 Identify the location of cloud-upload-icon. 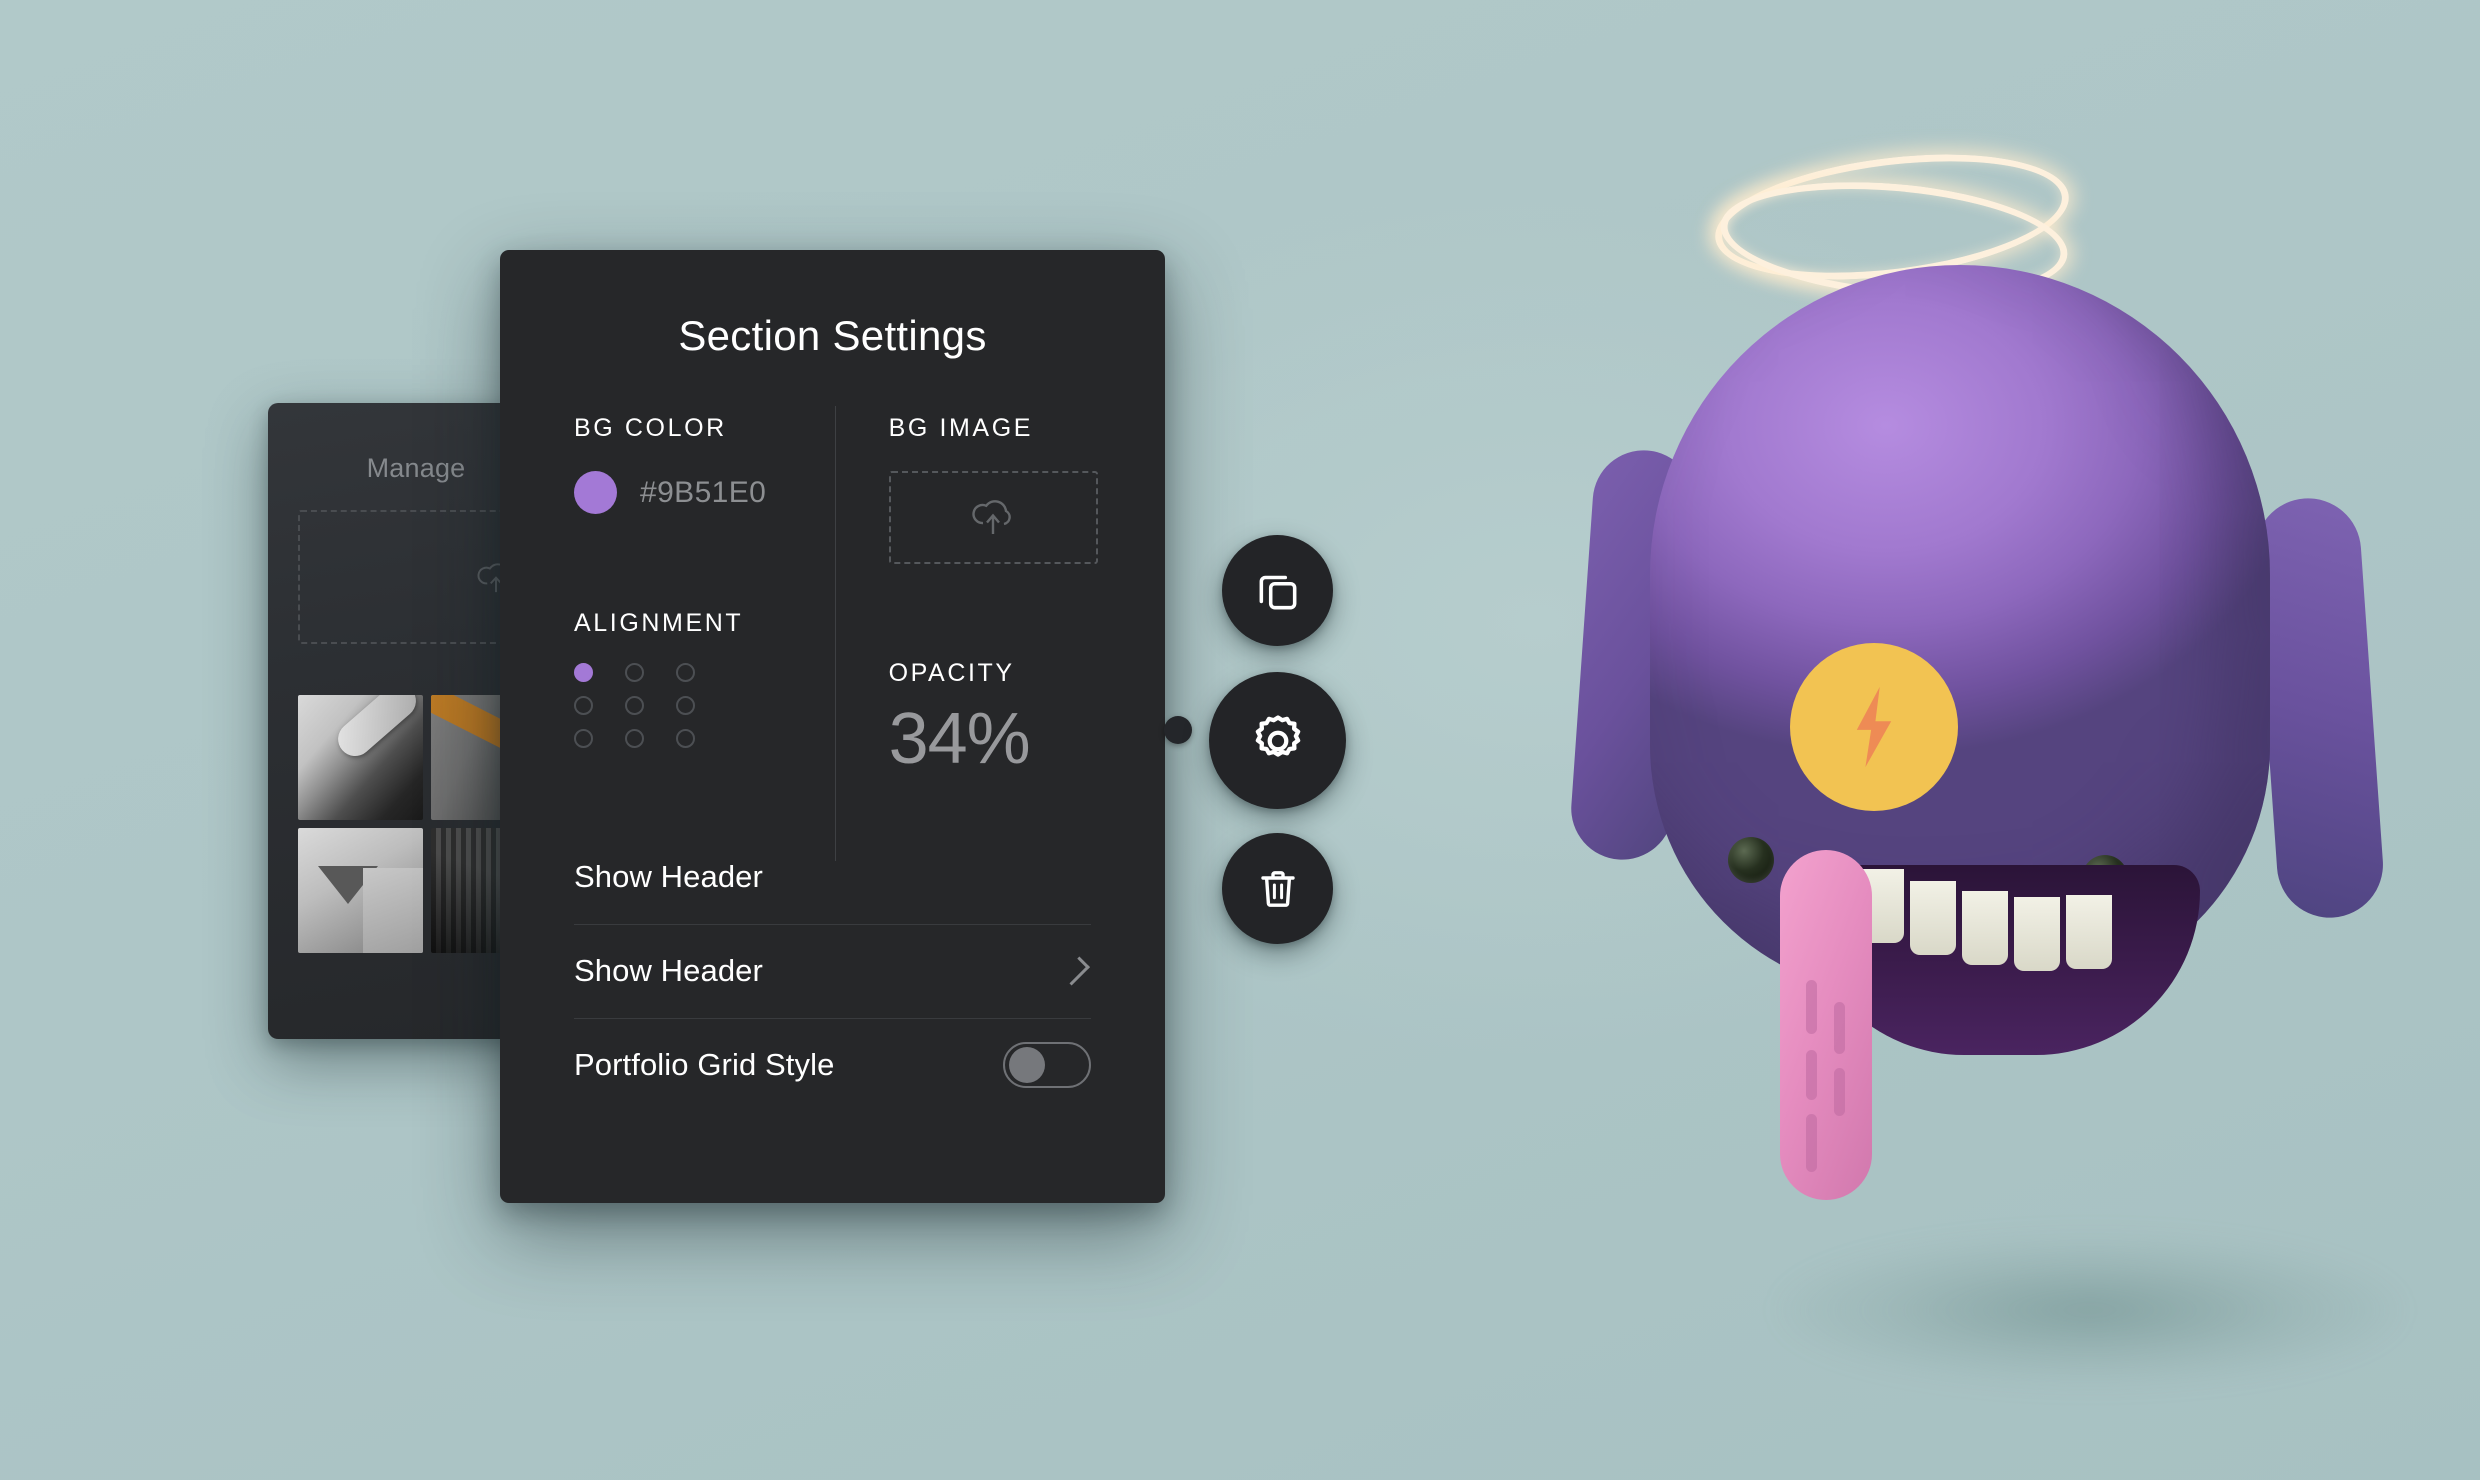
(991, 516).